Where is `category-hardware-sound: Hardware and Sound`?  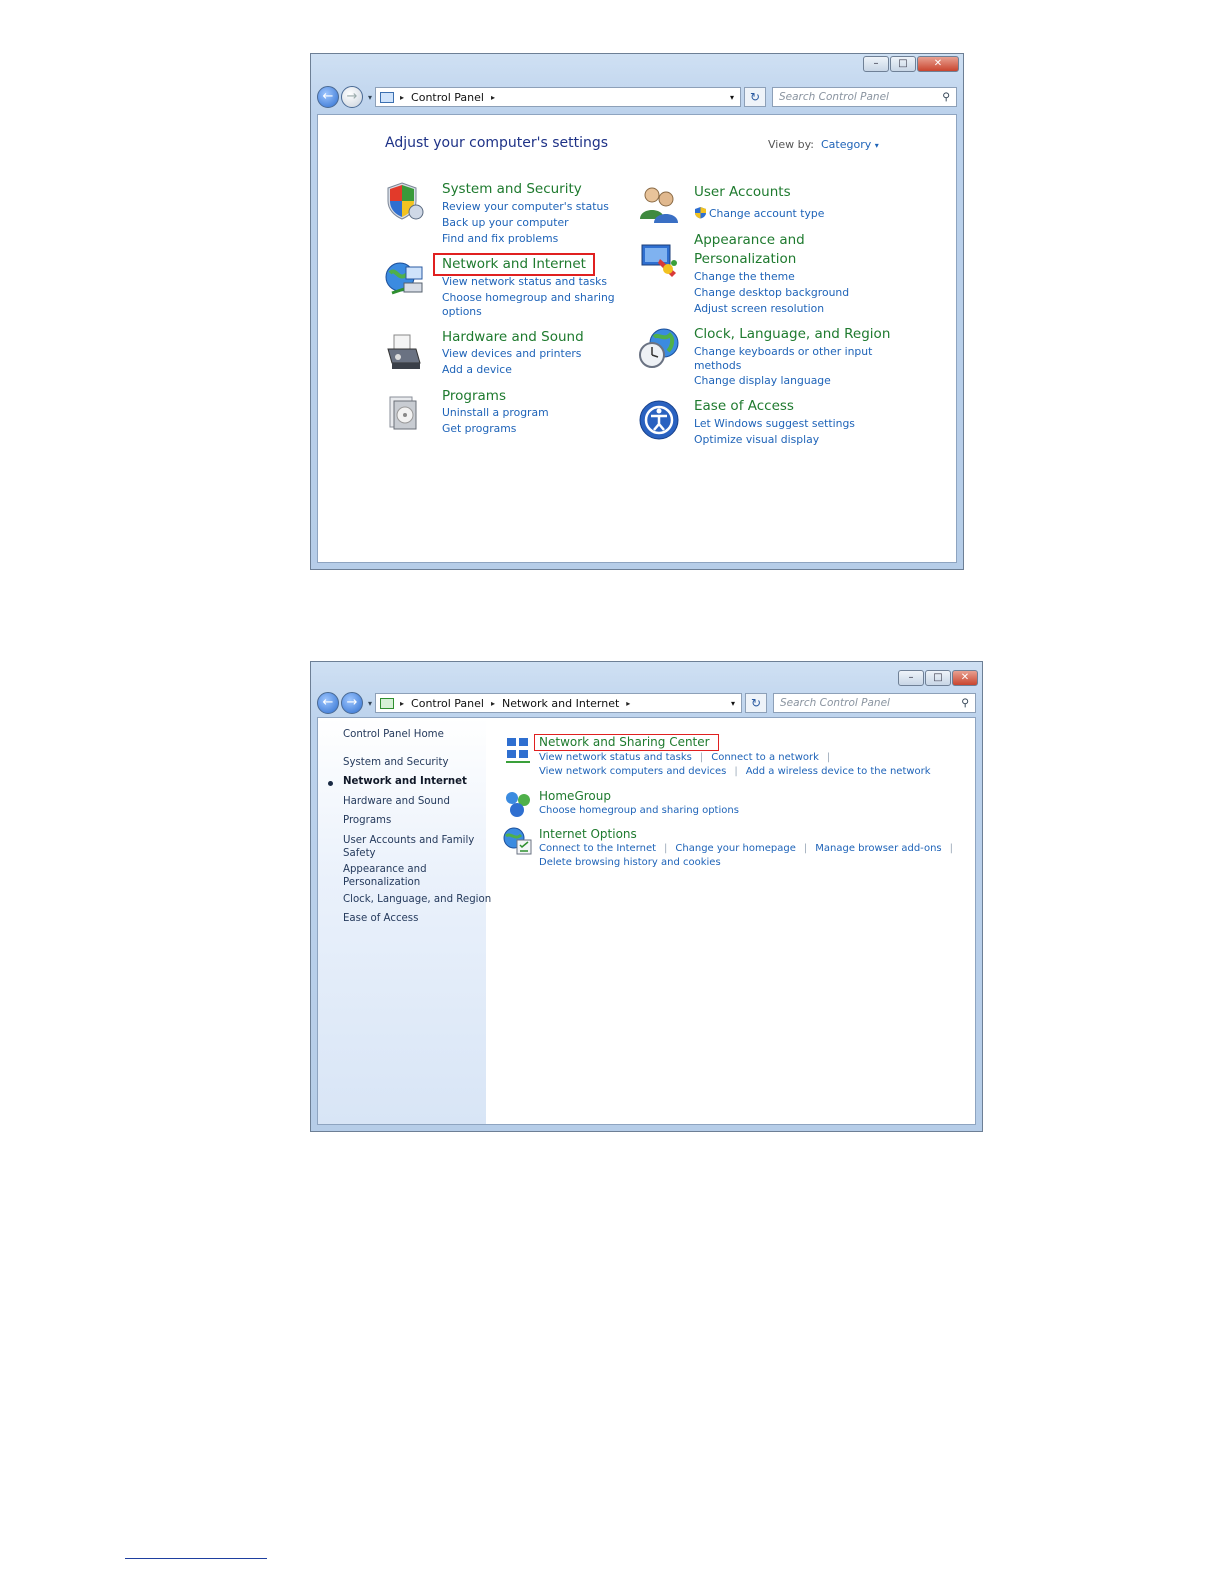
category-hardware-sound: Hardware and Sound is located at coordinates (513, 337).